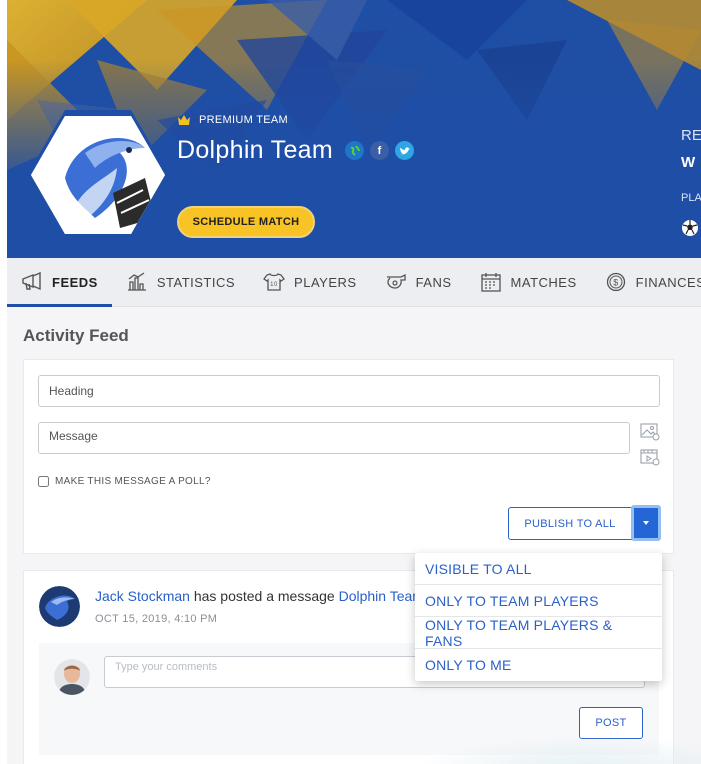 This screenshot has width=701, height=764. I want to click on side-info-value: W, so click(688, 162).